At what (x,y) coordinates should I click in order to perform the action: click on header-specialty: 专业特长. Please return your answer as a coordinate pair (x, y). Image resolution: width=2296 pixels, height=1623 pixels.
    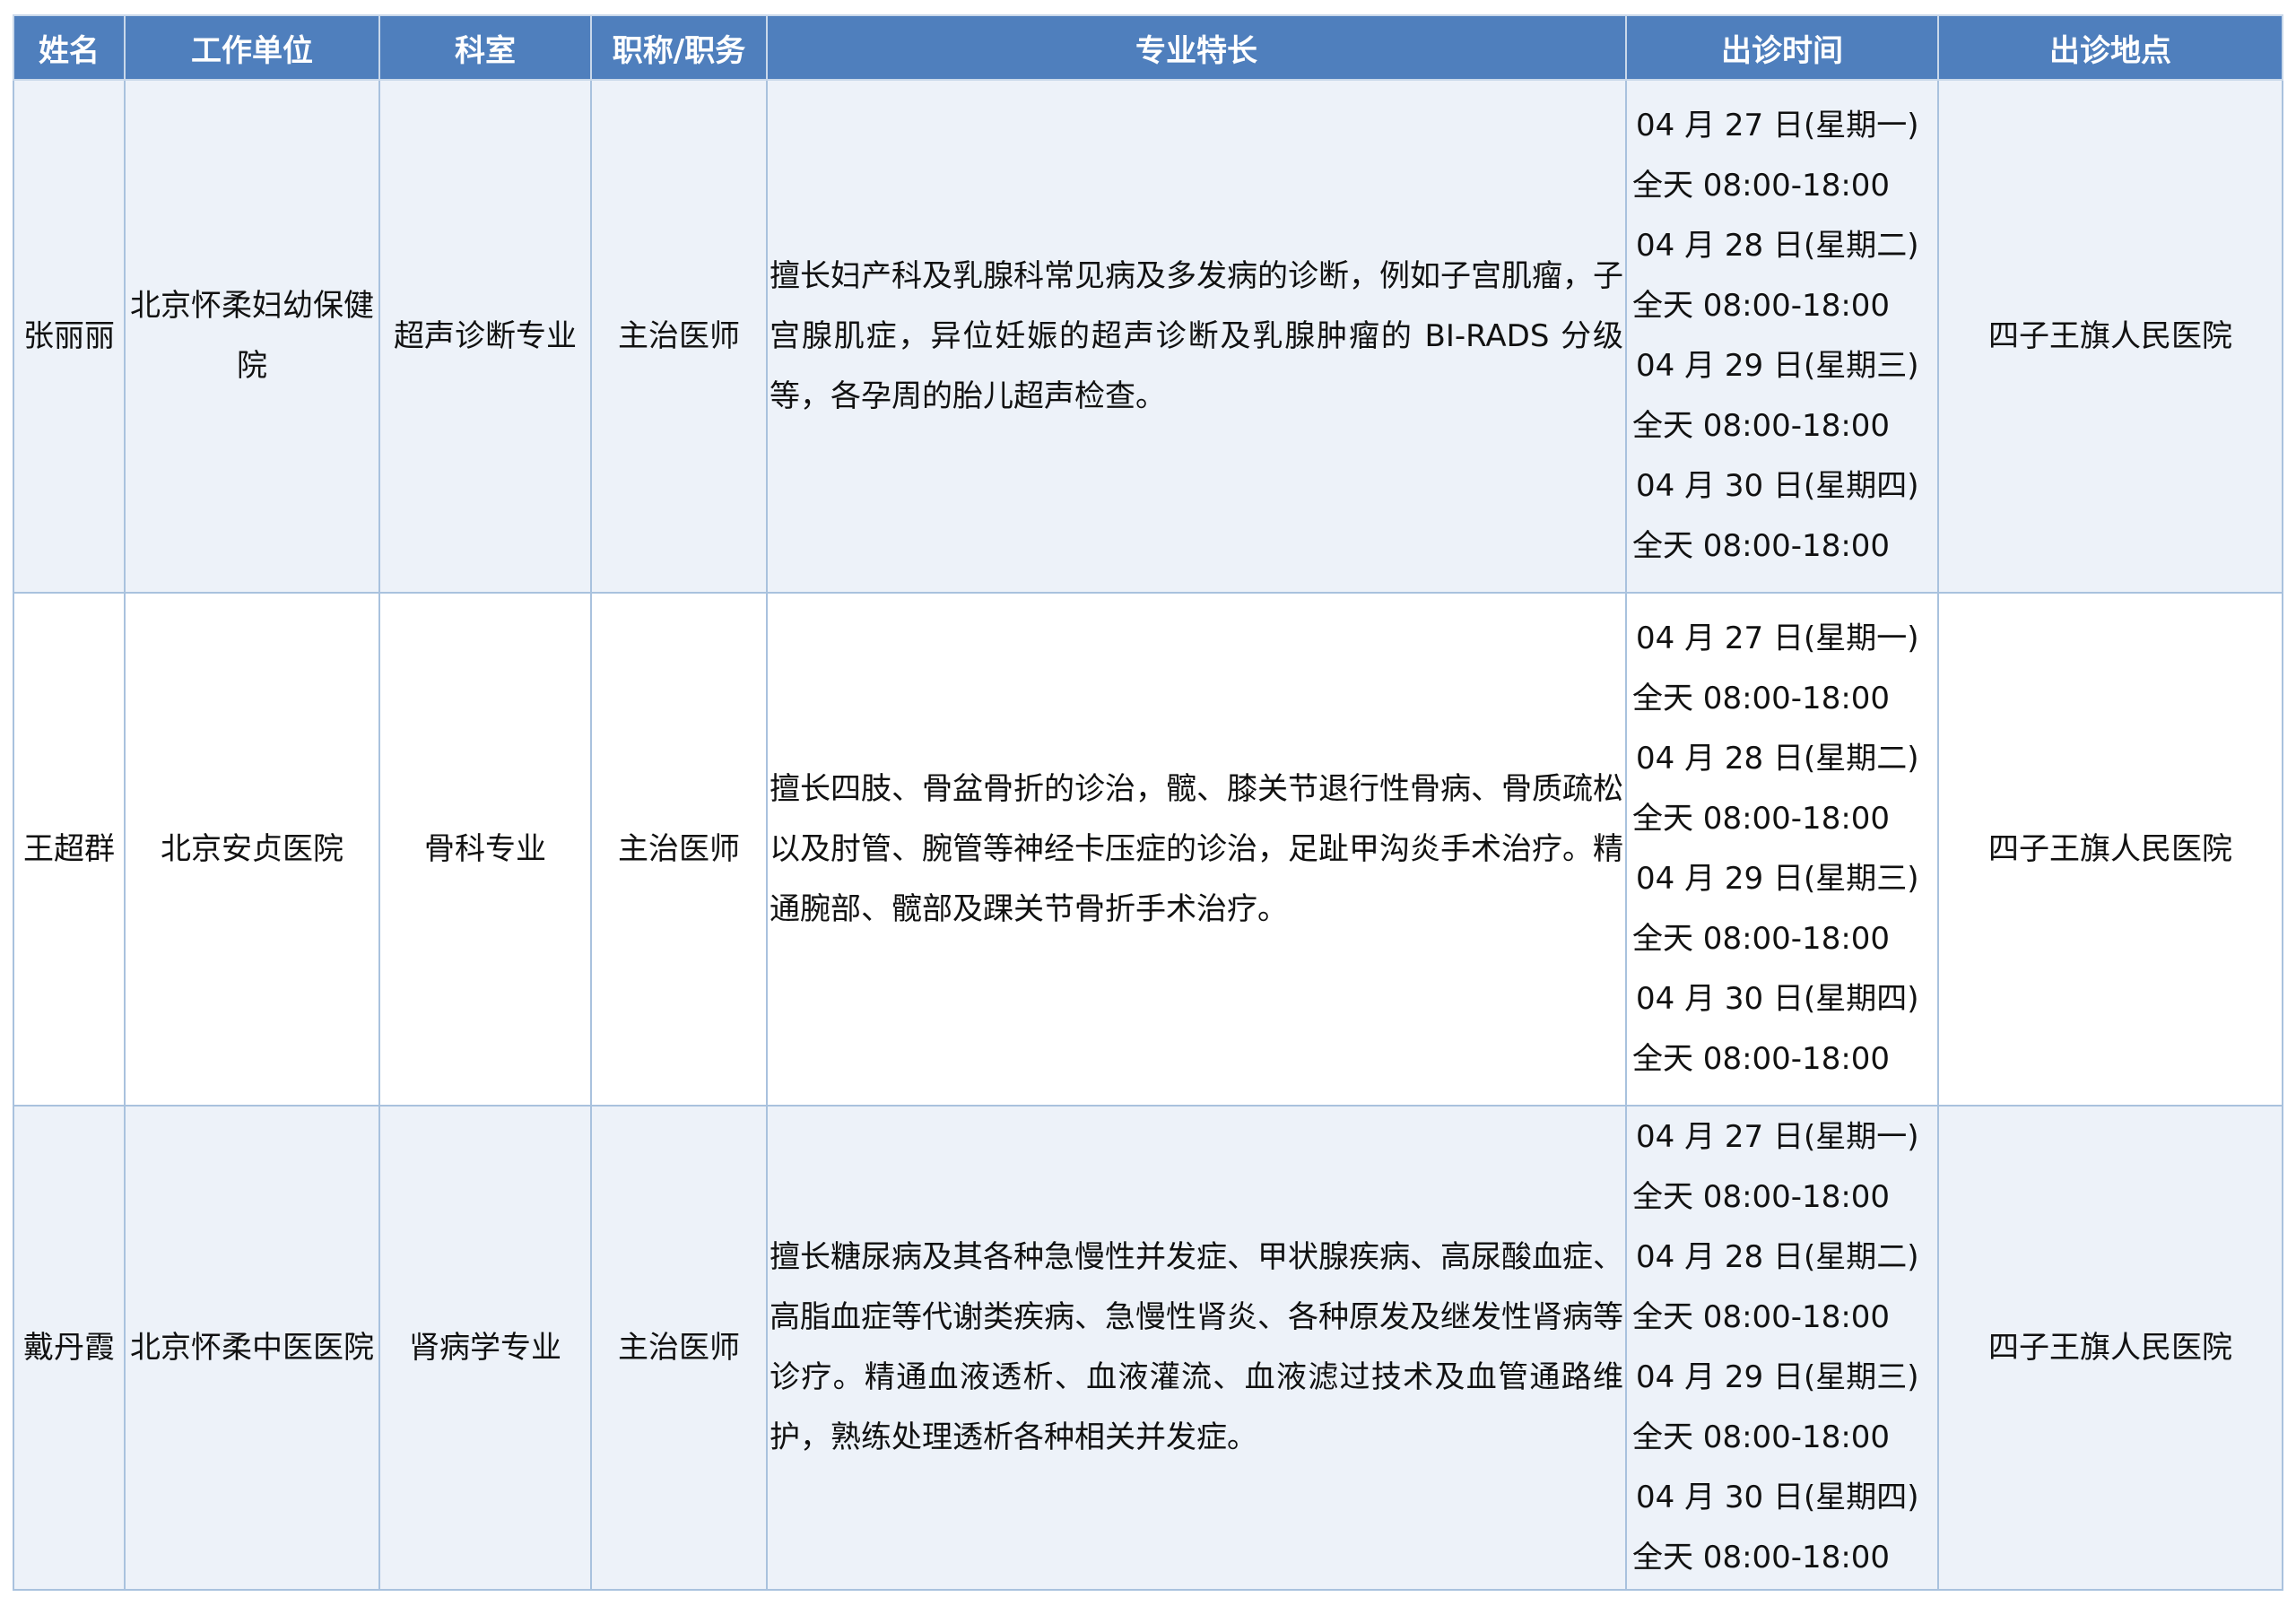
    Looking at the image, I should click on (1196, 47).